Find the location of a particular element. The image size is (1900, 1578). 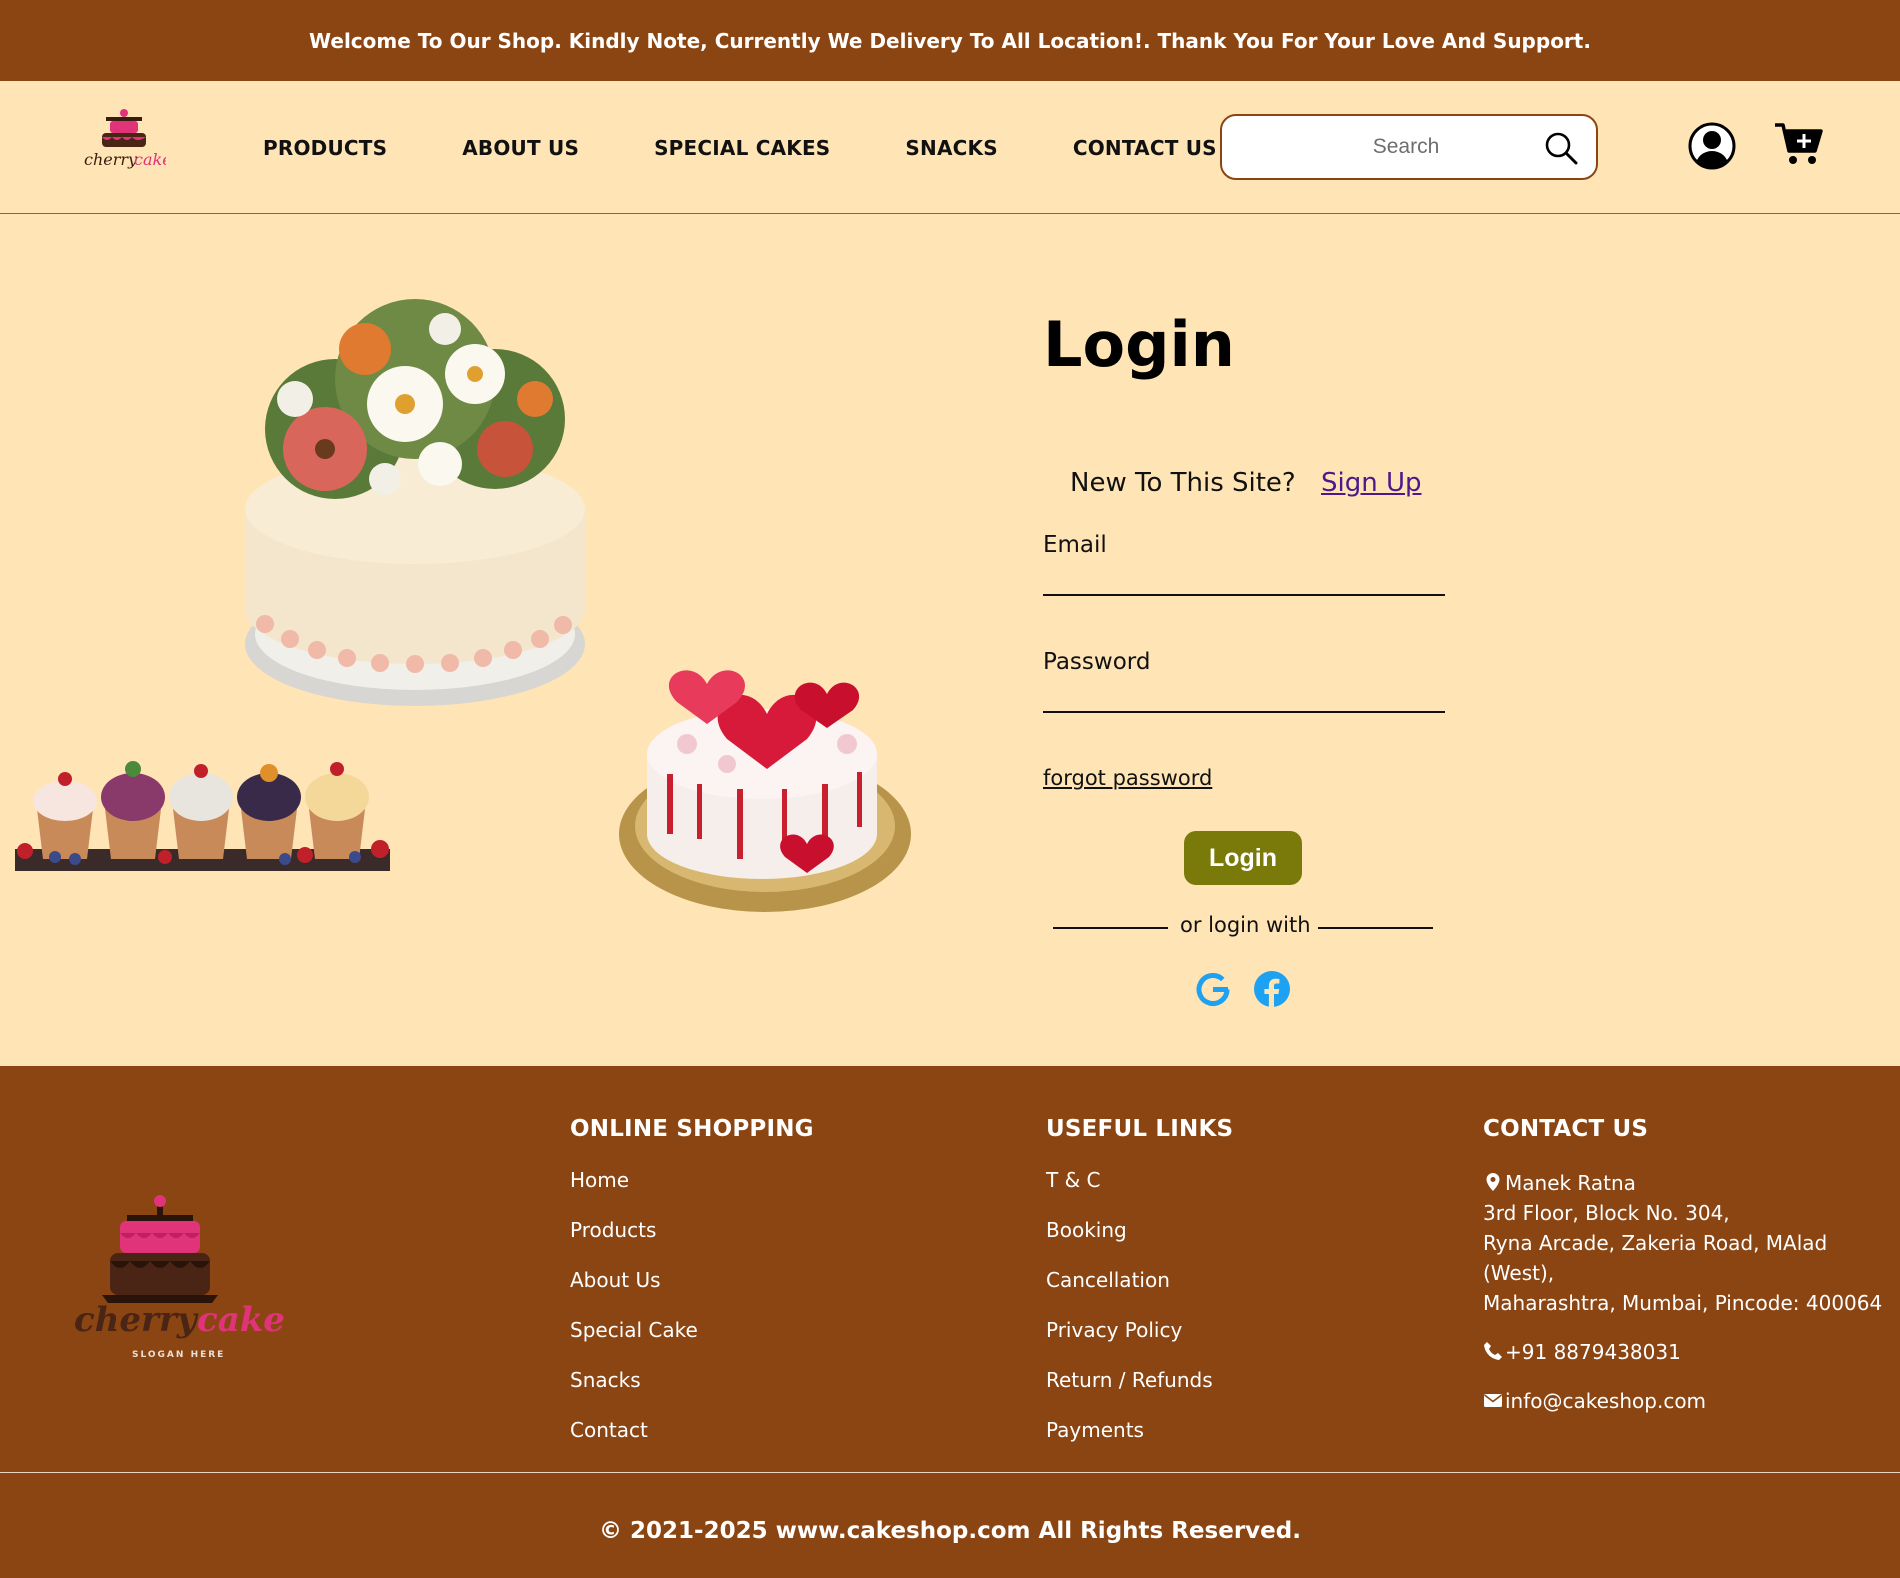

email-label: Email is located at coordinates (1075, 545).